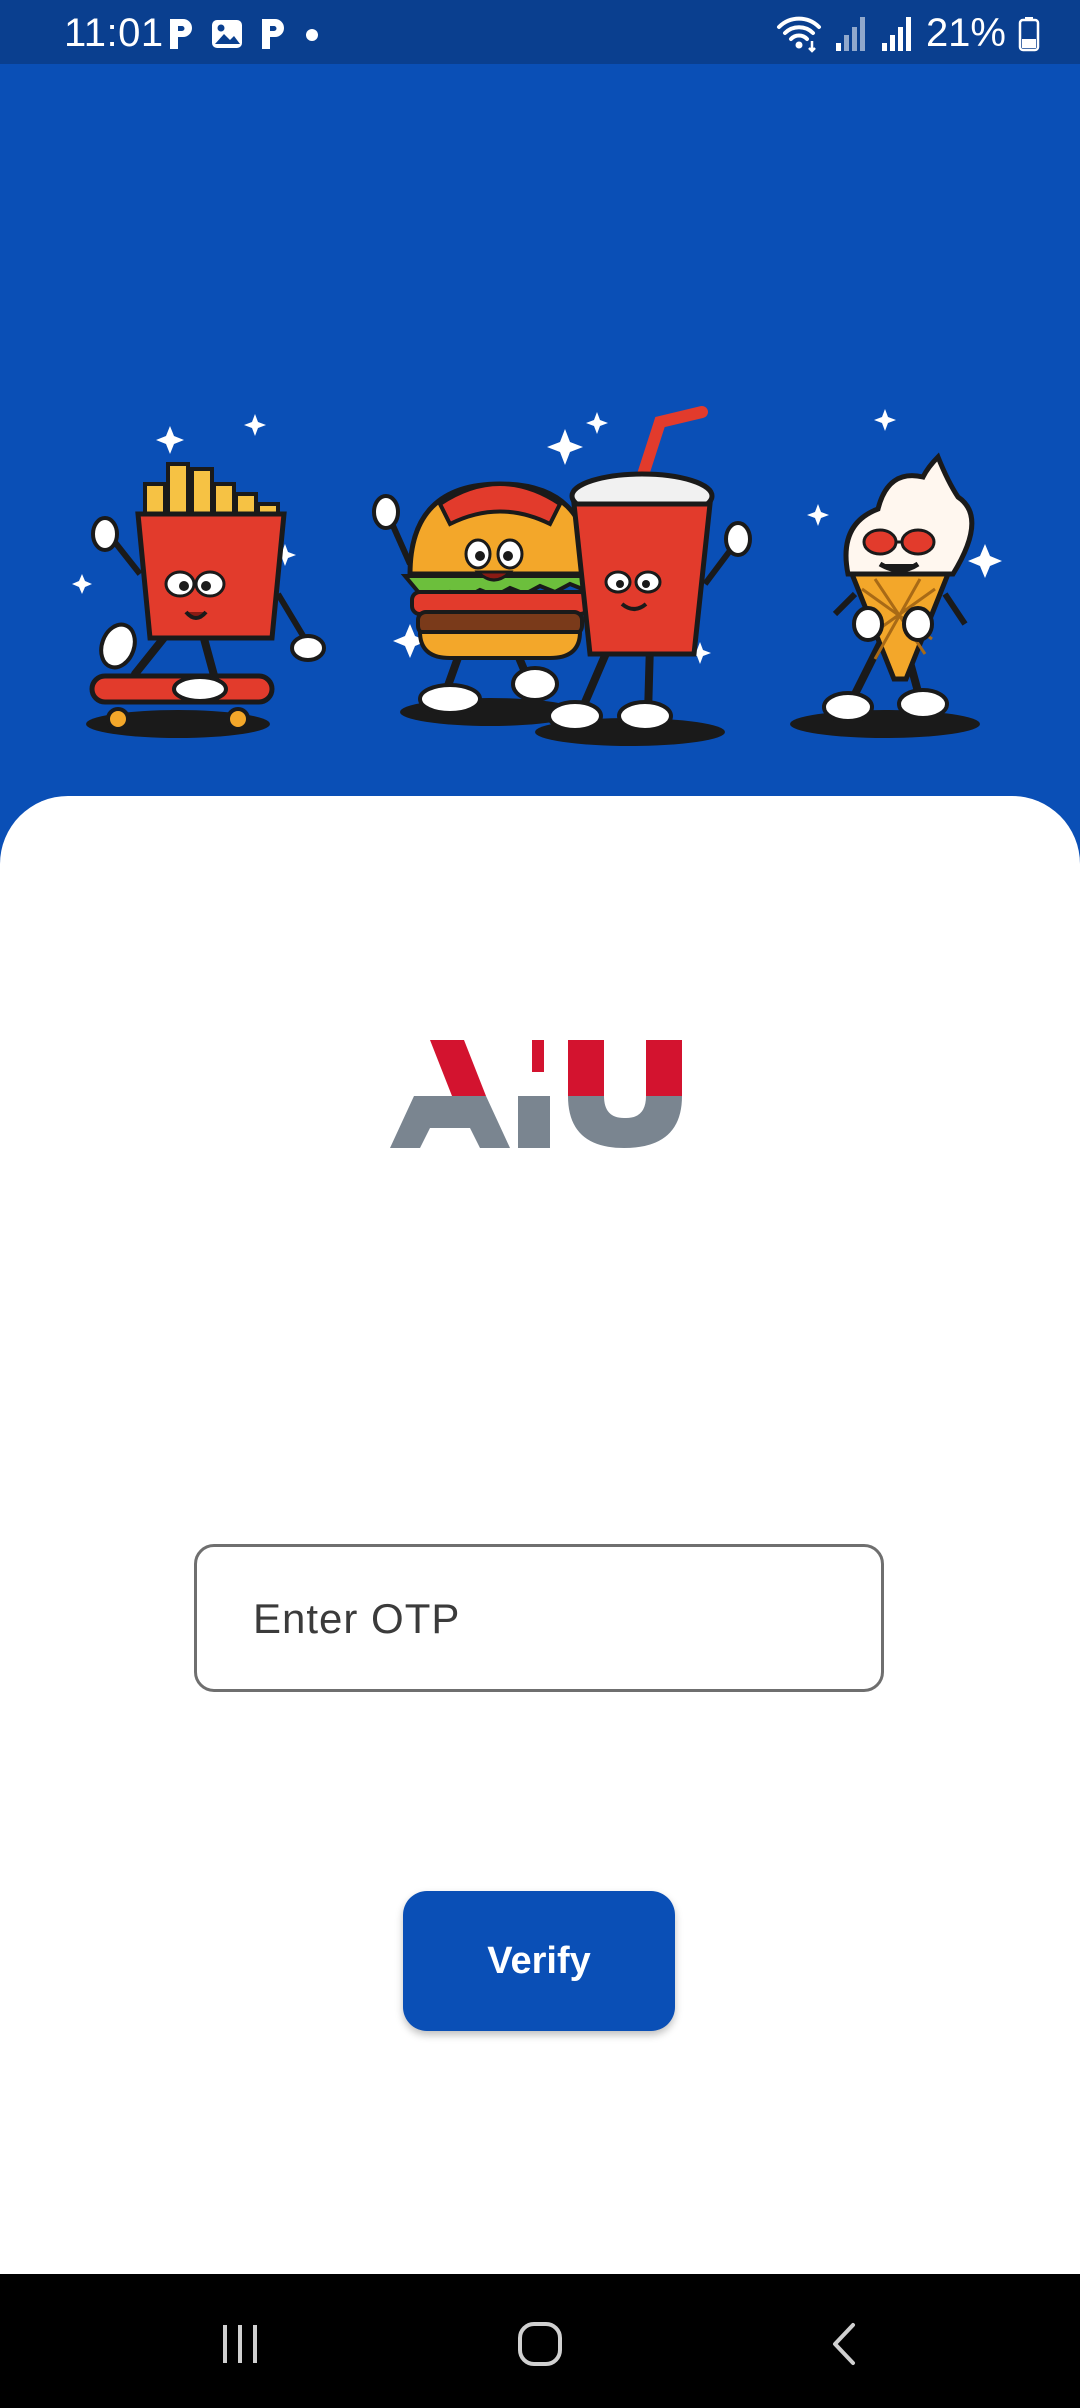 This screenshot has height=2408, width=1080. Describe the element at coordinates (539, 1961) in the screenshot. I see `verify-button: Verify` at that location.